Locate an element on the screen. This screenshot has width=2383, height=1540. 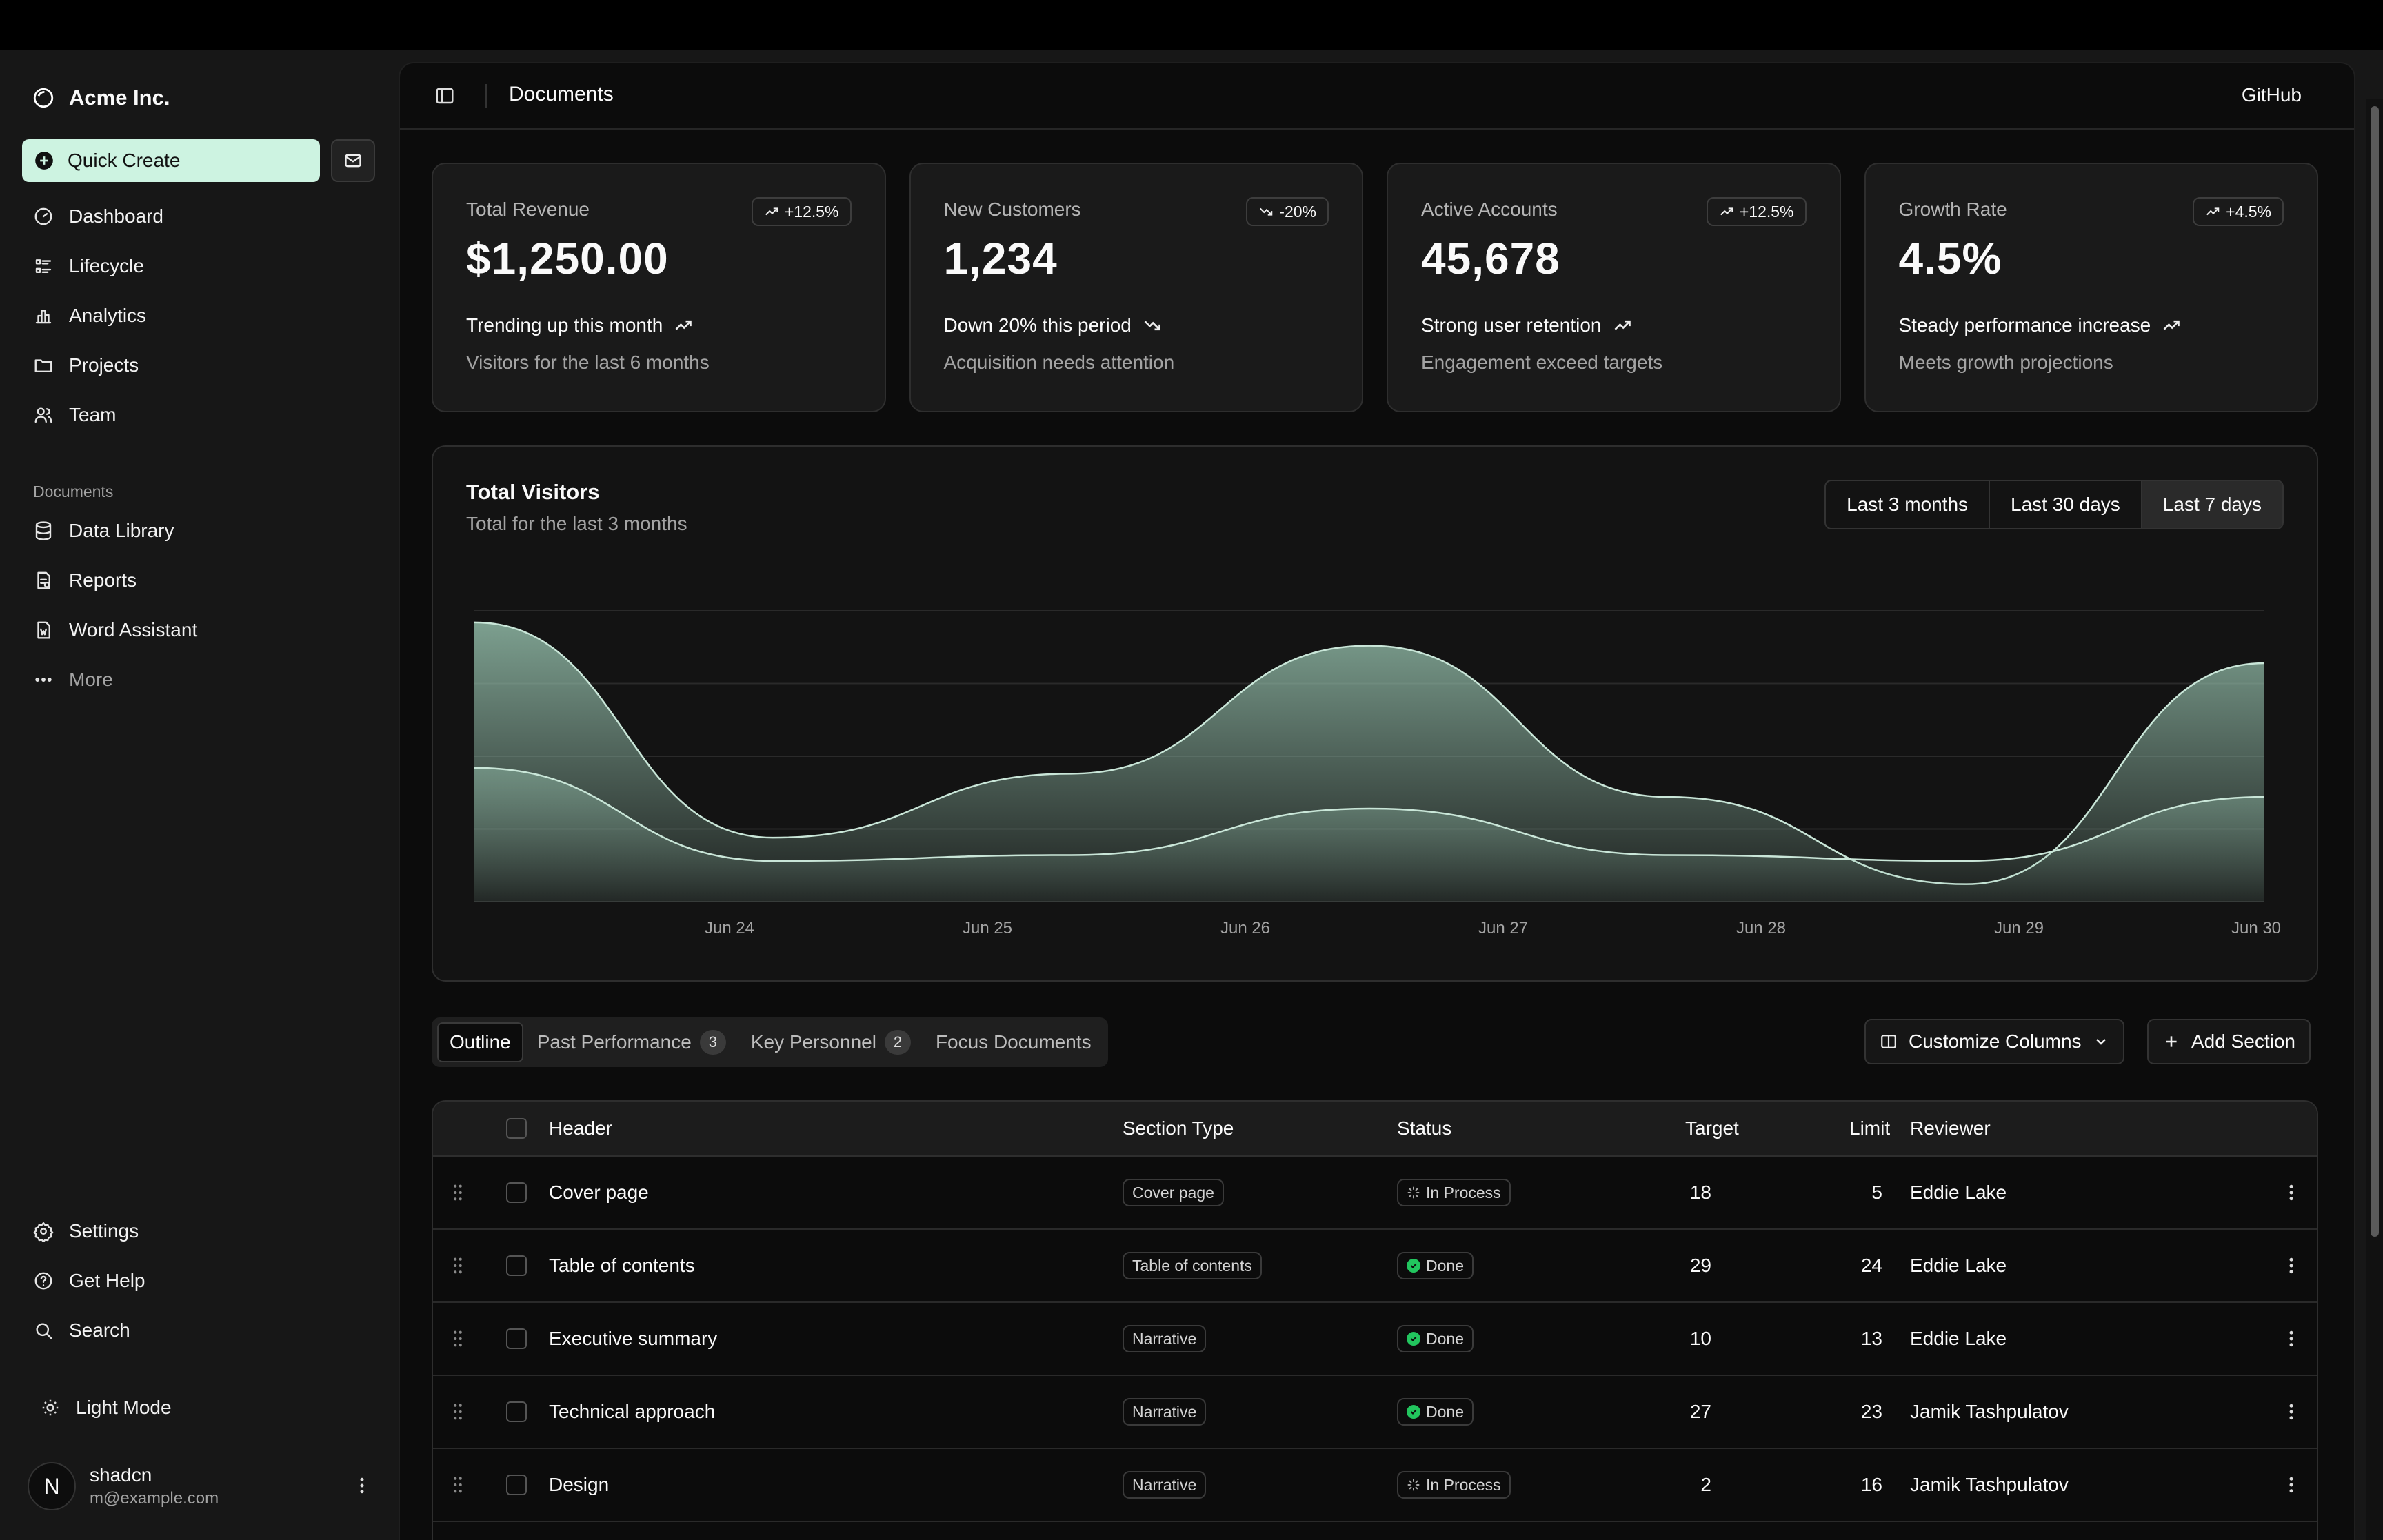
section-type-cell: Cover page is located at coordinates (1173, 1193).